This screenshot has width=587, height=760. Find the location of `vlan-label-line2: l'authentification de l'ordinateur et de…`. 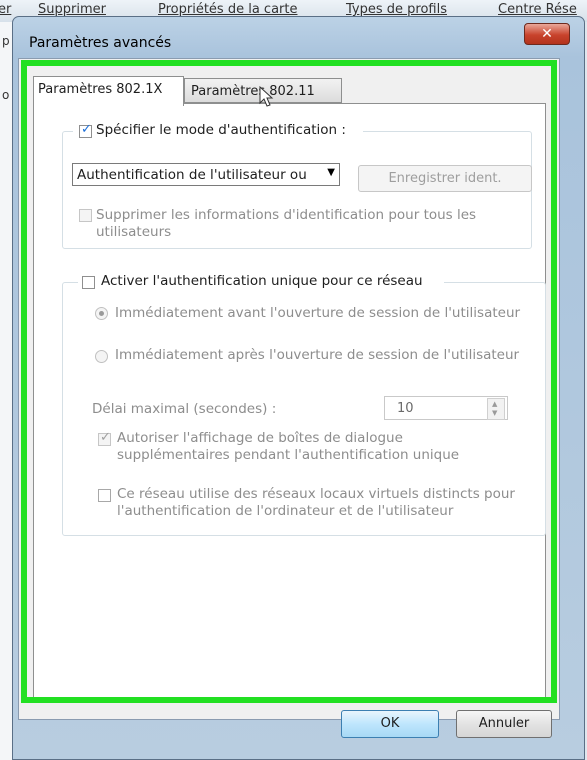

vlan-label-line2: l'authentification de l'ordinateur et de… is located at coordinates (285, 511).